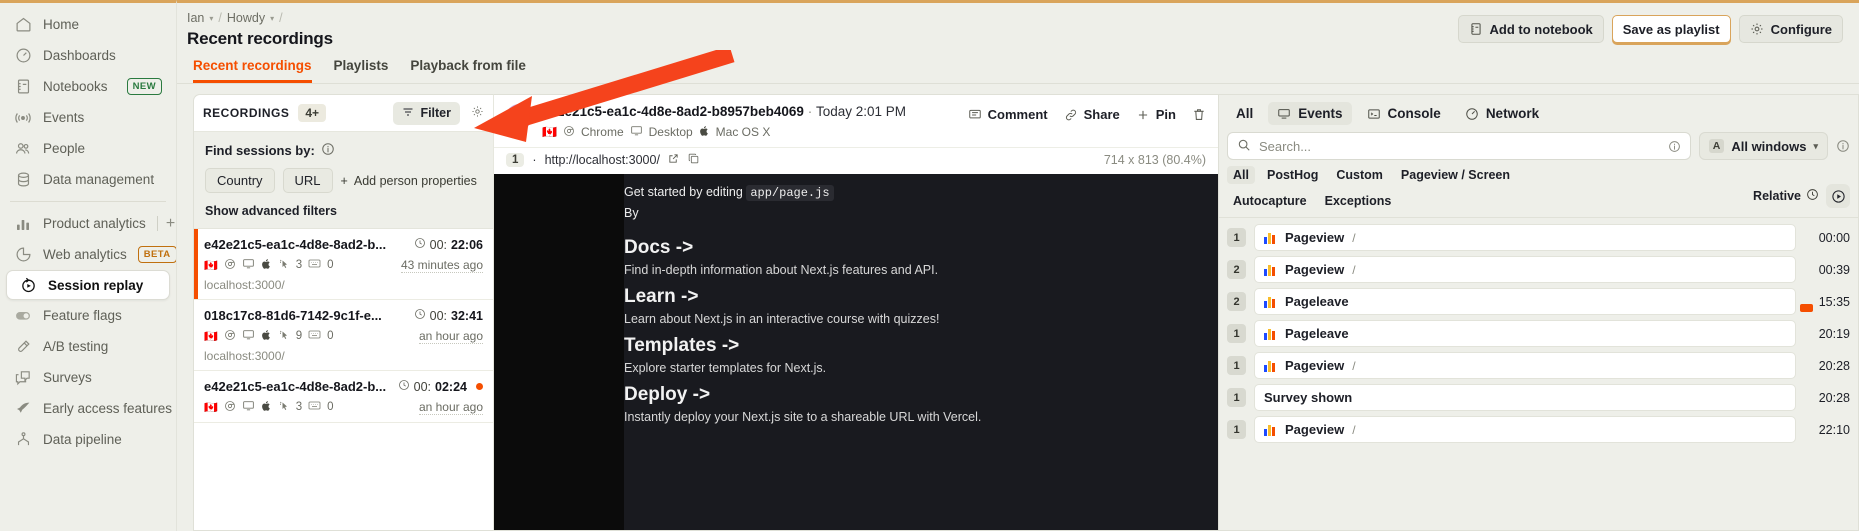 Image resolution: width=1859 pixels, height=531 pixels. I want to click on search-input, so click(1459, 146).